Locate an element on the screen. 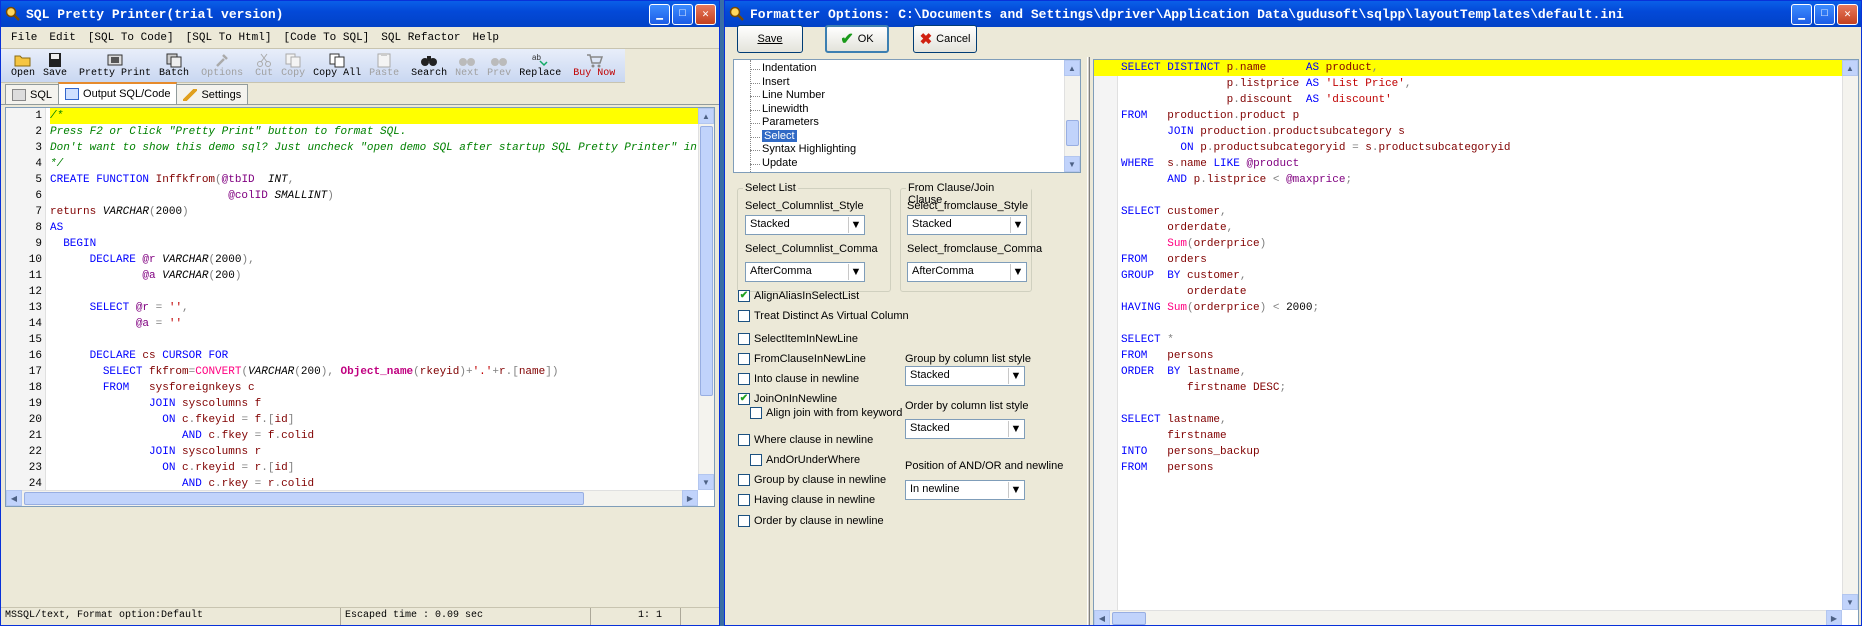  tab-sql: SQL is located at coordinates (32, 94).